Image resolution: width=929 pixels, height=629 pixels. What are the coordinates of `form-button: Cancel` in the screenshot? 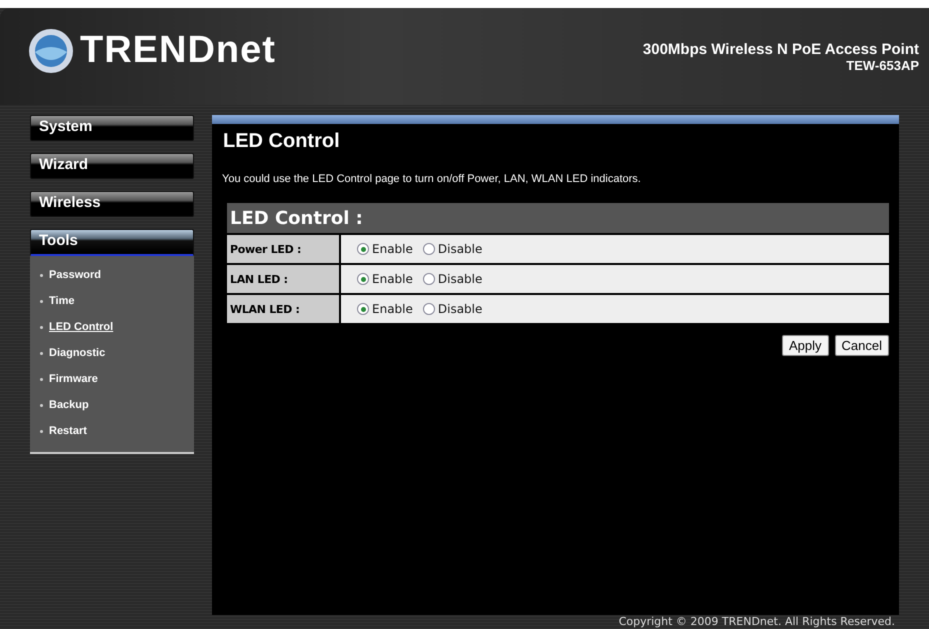 It's located at (861, 345).